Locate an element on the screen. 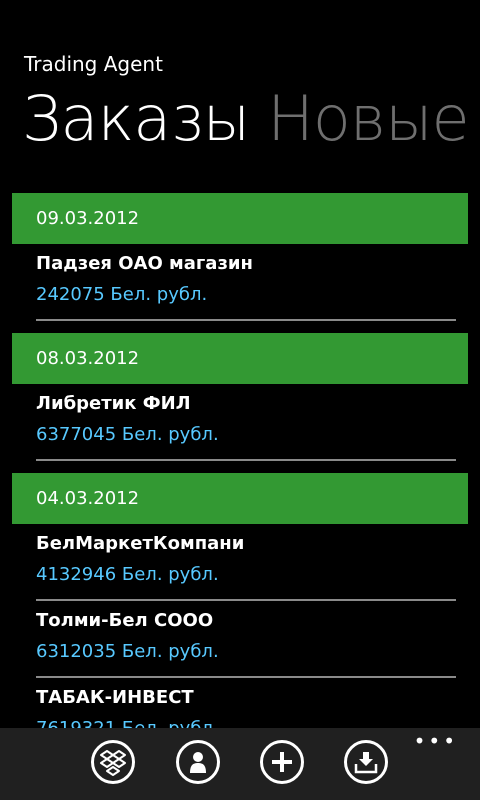  order-amount: 4132946 Бел. рубл. is located at coordinates (127, 574).